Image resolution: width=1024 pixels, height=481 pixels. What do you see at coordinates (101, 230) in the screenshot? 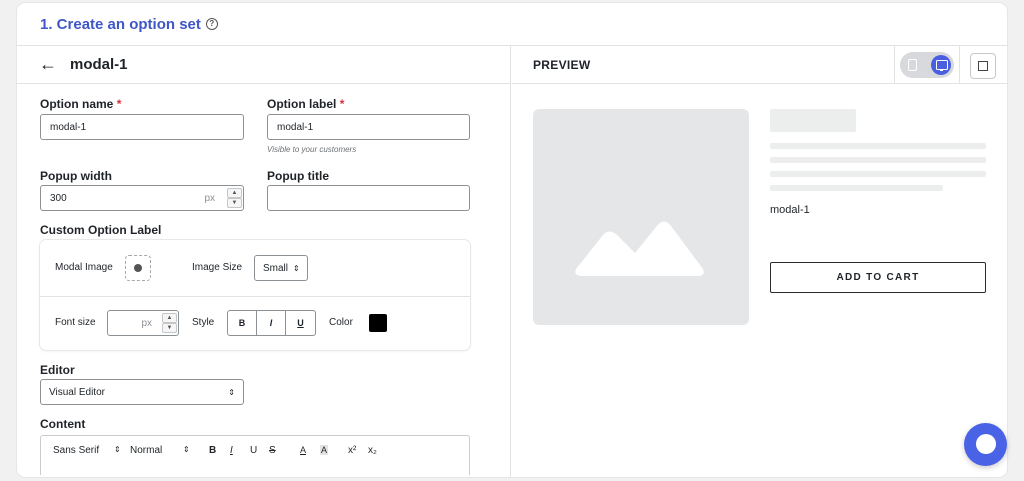
I see `custom-option-label-heading: Custom Option Label` at bounding box center [101, 230].